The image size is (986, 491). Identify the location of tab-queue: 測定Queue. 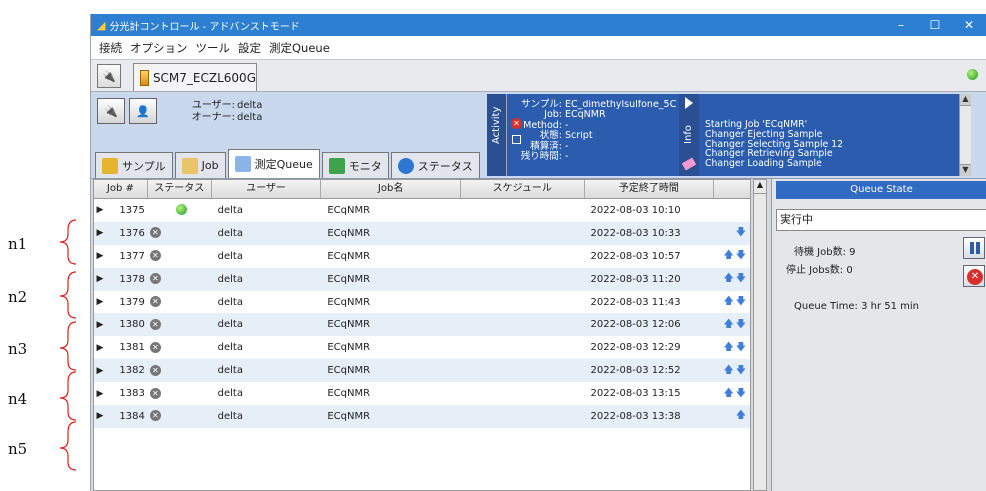
(273, 163).